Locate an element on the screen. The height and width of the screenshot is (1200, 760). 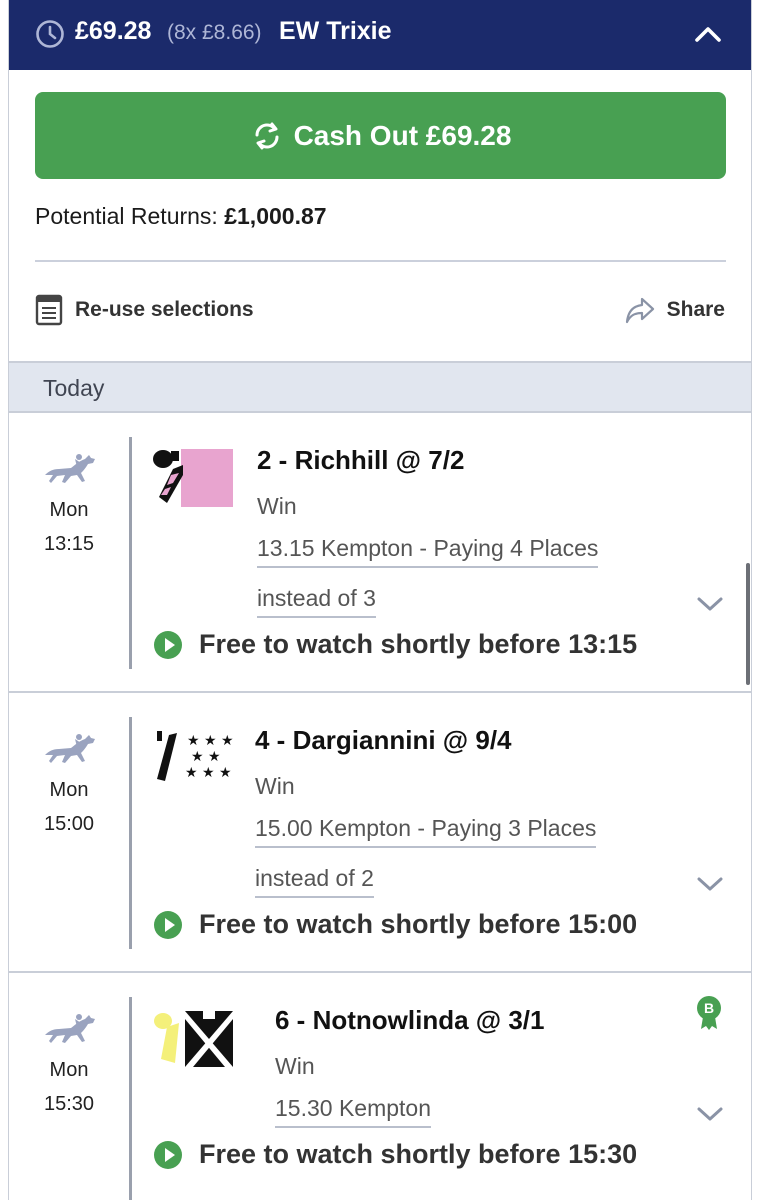
race-info-link-continued: instead of 2 is located at coordinates (314, 881).